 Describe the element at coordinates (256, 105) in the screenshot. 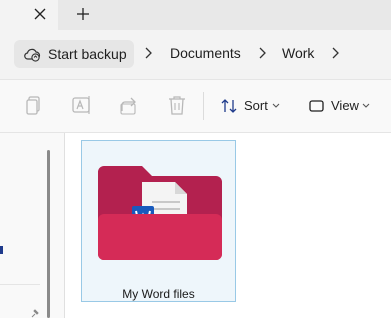

I see `sort-label: Sort` at that location.